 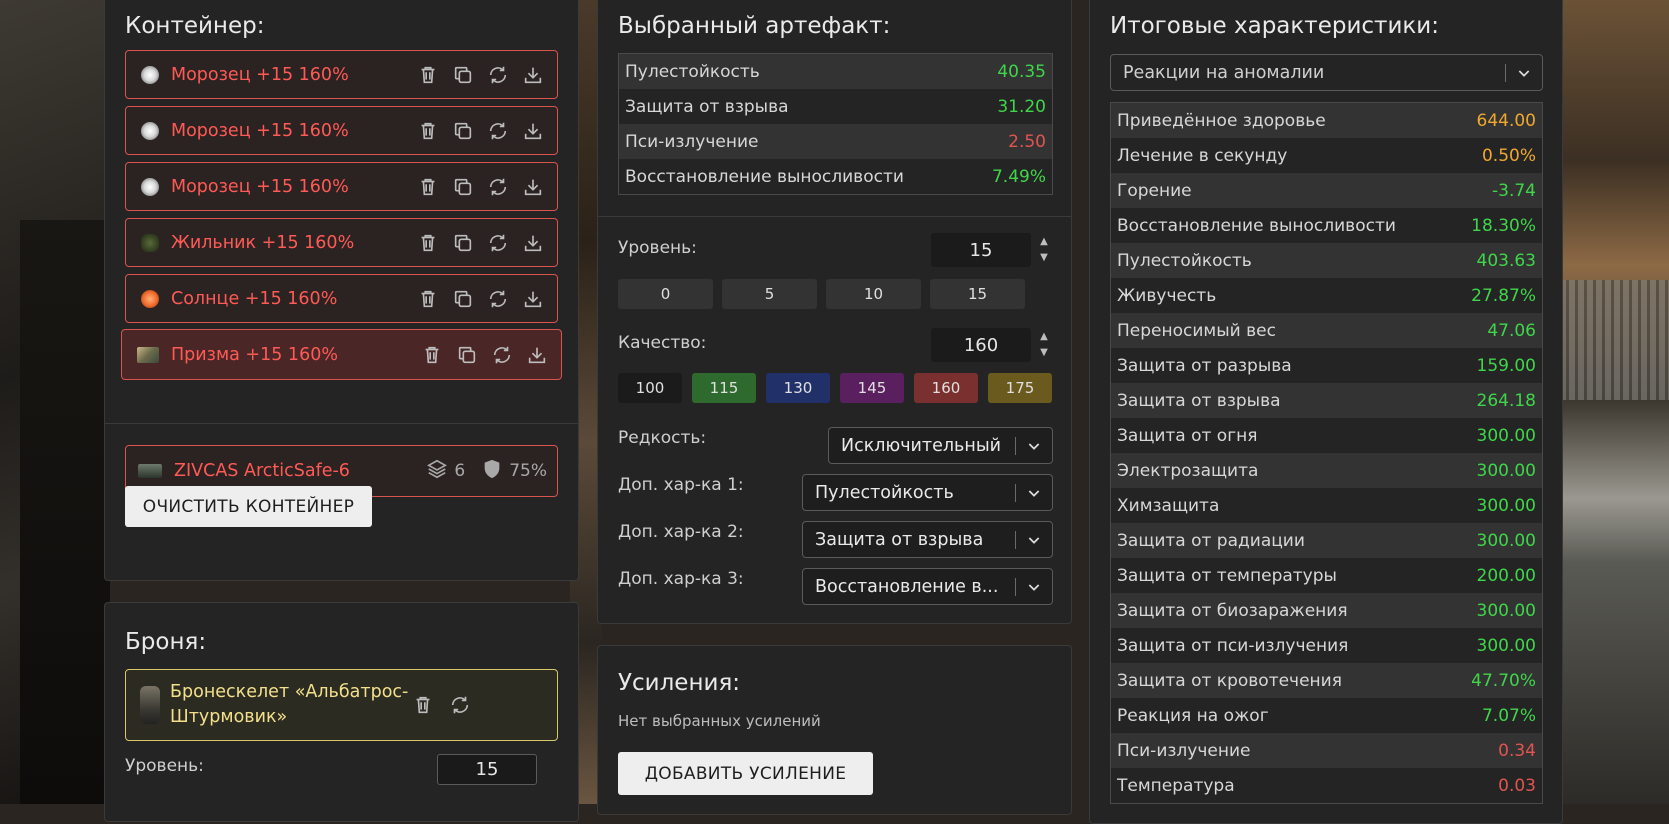 What do you see at coordinates (769, 294) in the screenshot?
I see `level-preset-button: 5` at bounding box center [769, 294].